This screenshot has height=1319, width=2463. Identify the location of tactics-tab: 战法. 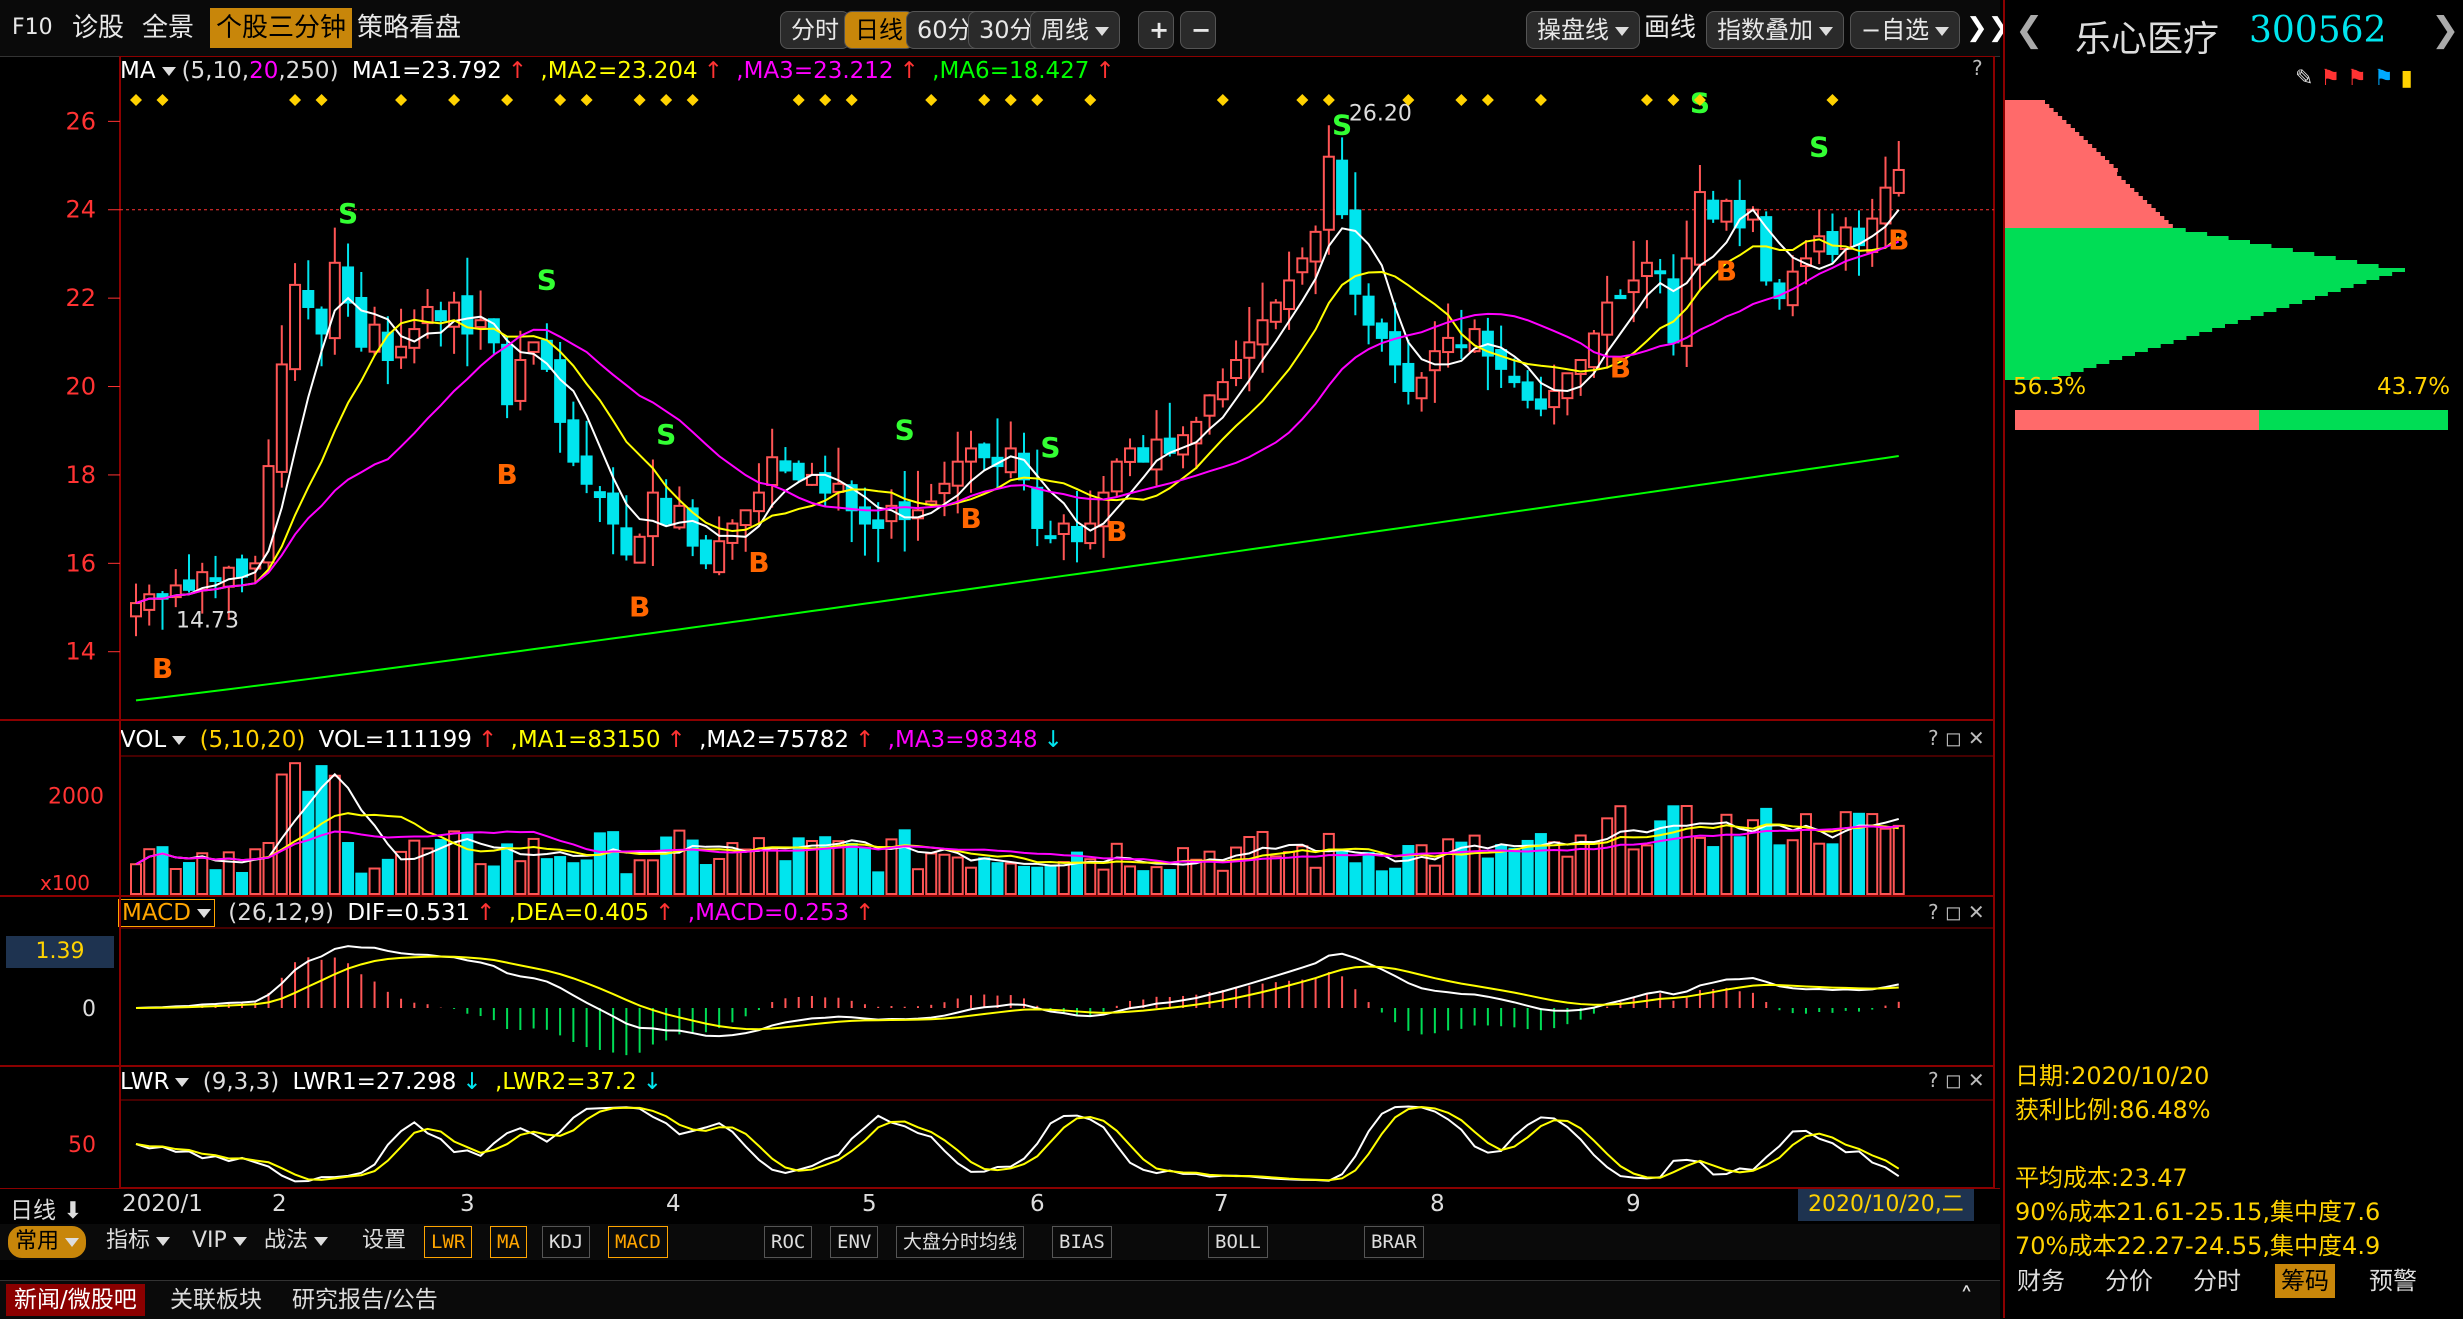
(296, 1241).